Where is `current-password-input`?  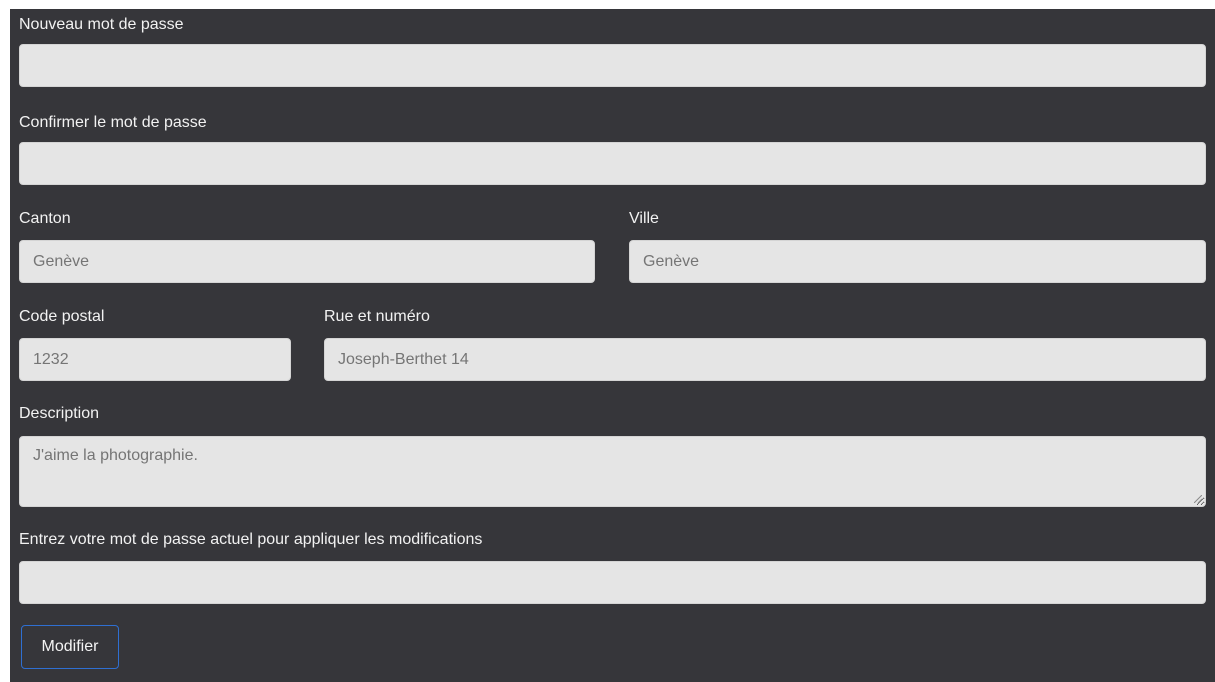 current-password-input is located at coordinates (612, 582).